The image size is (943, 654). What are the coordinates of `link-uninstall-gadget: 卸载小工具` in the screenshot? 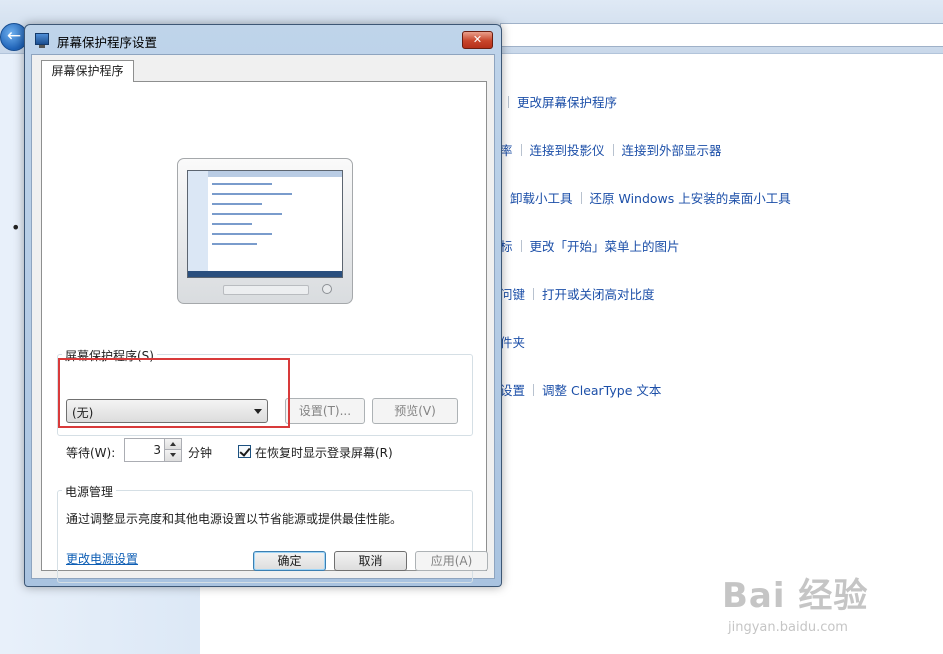 It's located at (541, 198).